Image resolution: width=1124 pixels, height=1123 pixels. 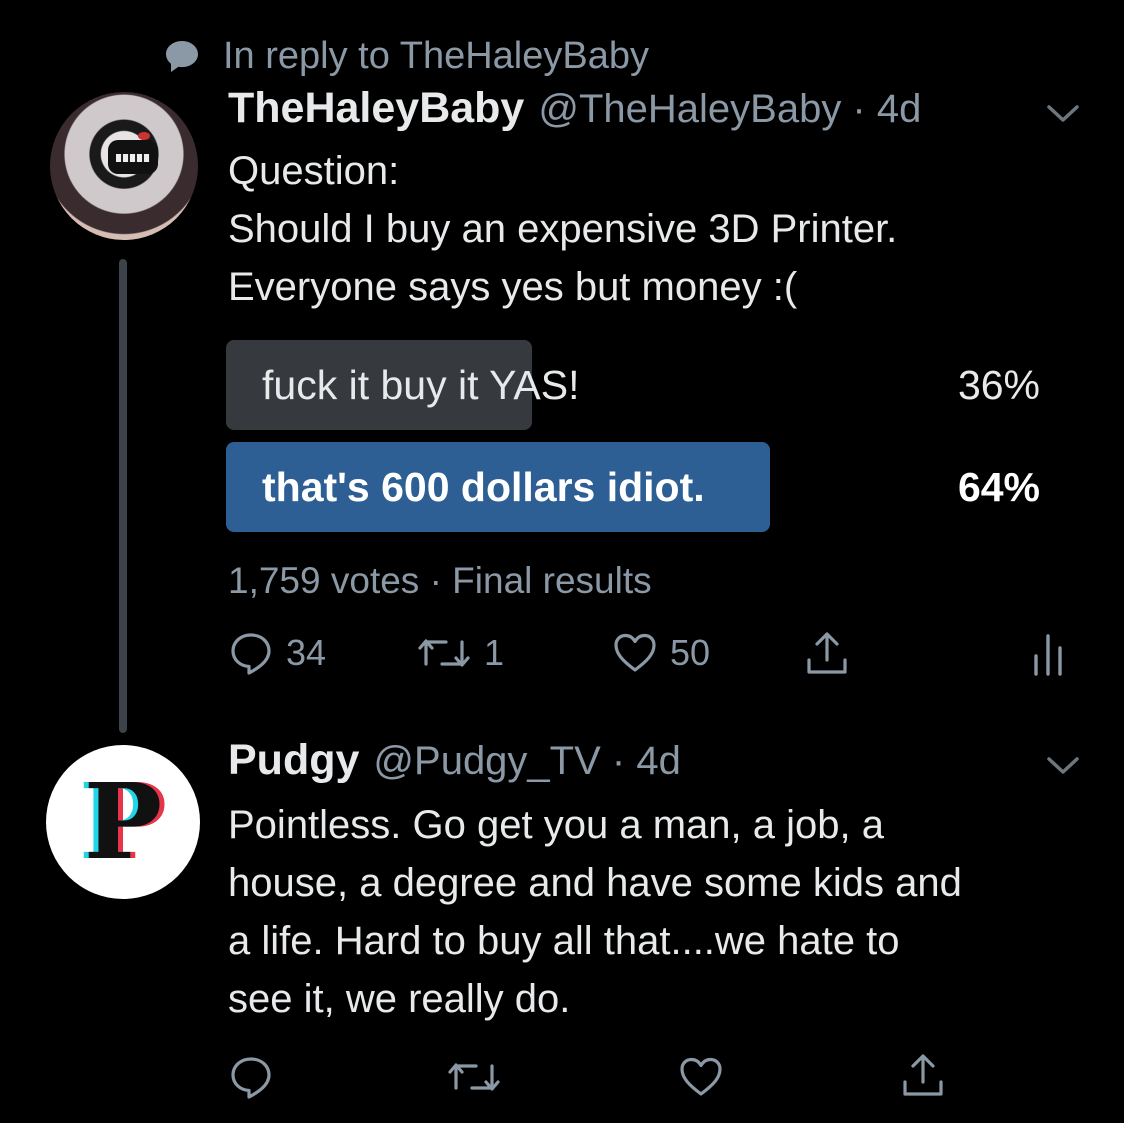 I want to click on tweet-text-line: Should I buy an expensive 3D Printer., so click(x=563, y=229).